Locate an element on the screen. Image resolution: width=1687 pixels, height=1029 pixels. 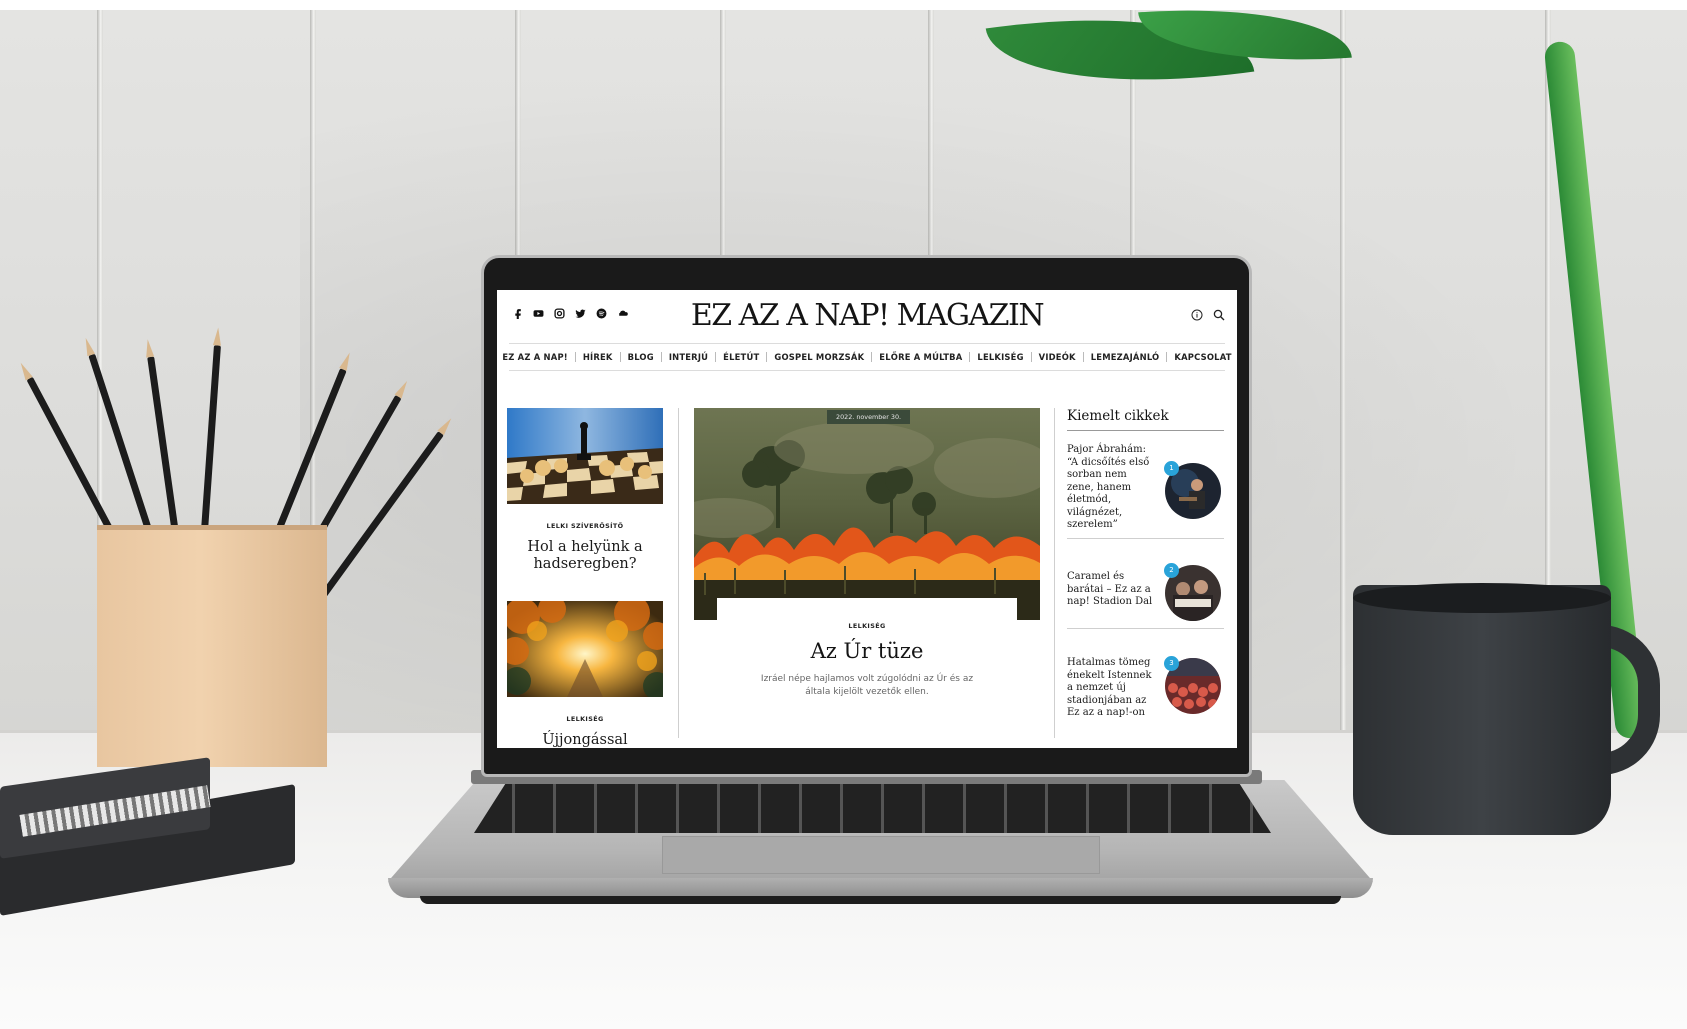
search-icon is located at coordinates (1219, 317).